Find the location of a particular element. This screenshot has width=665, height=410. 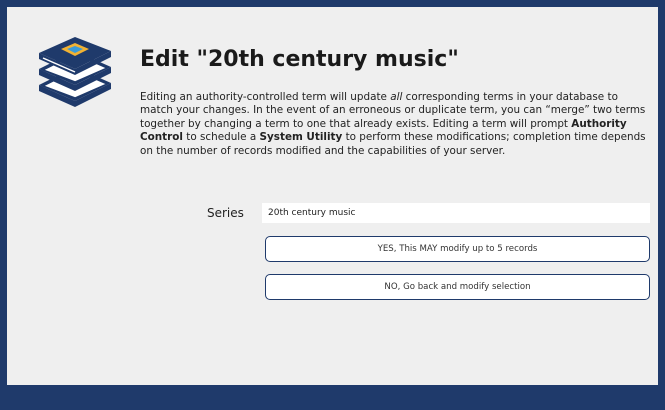

go-back-button: NO, Go back and modify selection is located at coordinates (457, 287).